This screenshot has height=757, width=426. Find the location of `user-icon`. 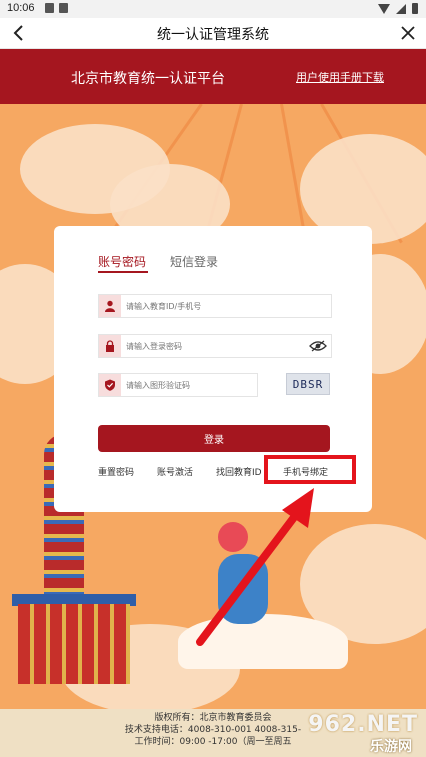

user-icon is located at coordinates (110, 306).